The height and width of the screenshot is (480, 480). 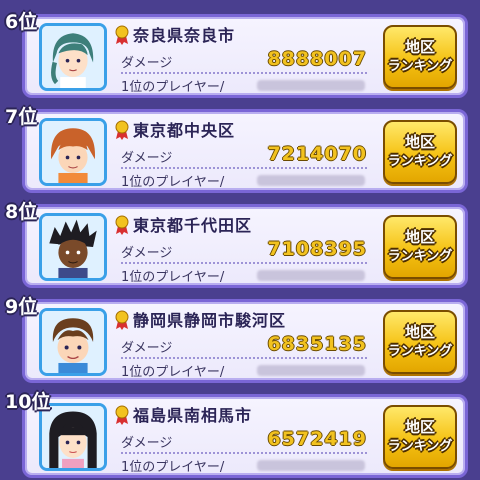 I want to click on character-avatar-brown-hair-icon, so click(x=73, y=342).